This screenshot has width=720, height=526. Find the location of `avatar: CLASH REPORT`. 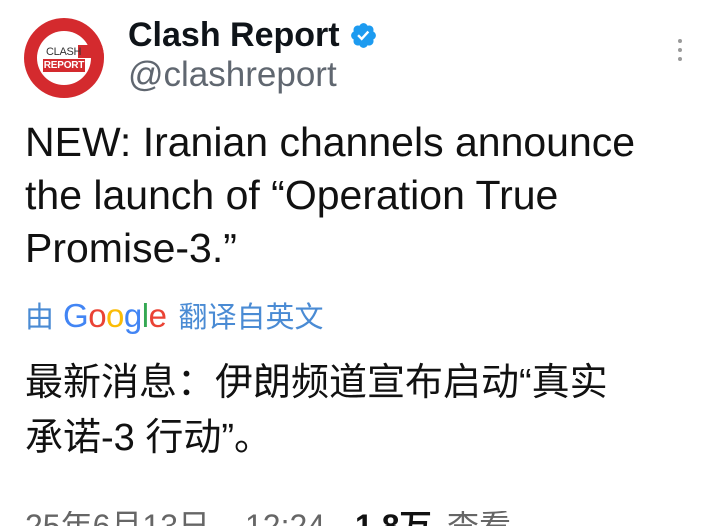

avatar: CLASH REPORT is located at coordinates (64, 58).